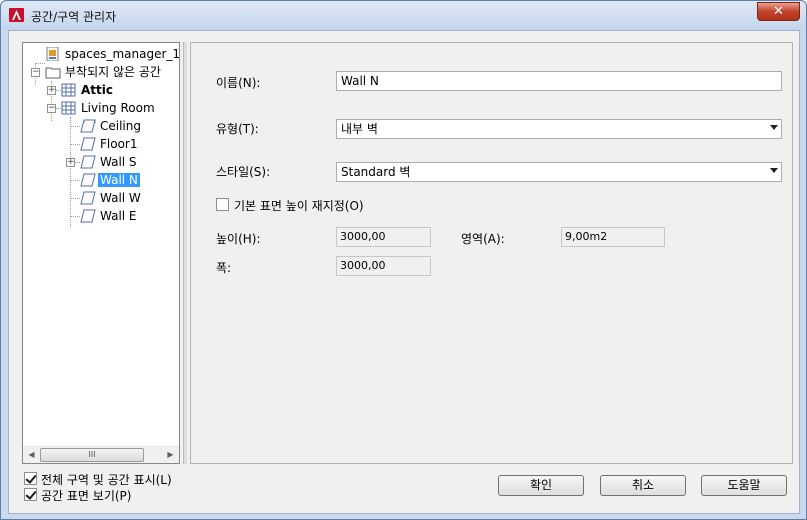 The image size is (807, 520). Describe the element at coordinates (243, 172) in the screenshot. I see `style-label: 스타일(S):` at that location.